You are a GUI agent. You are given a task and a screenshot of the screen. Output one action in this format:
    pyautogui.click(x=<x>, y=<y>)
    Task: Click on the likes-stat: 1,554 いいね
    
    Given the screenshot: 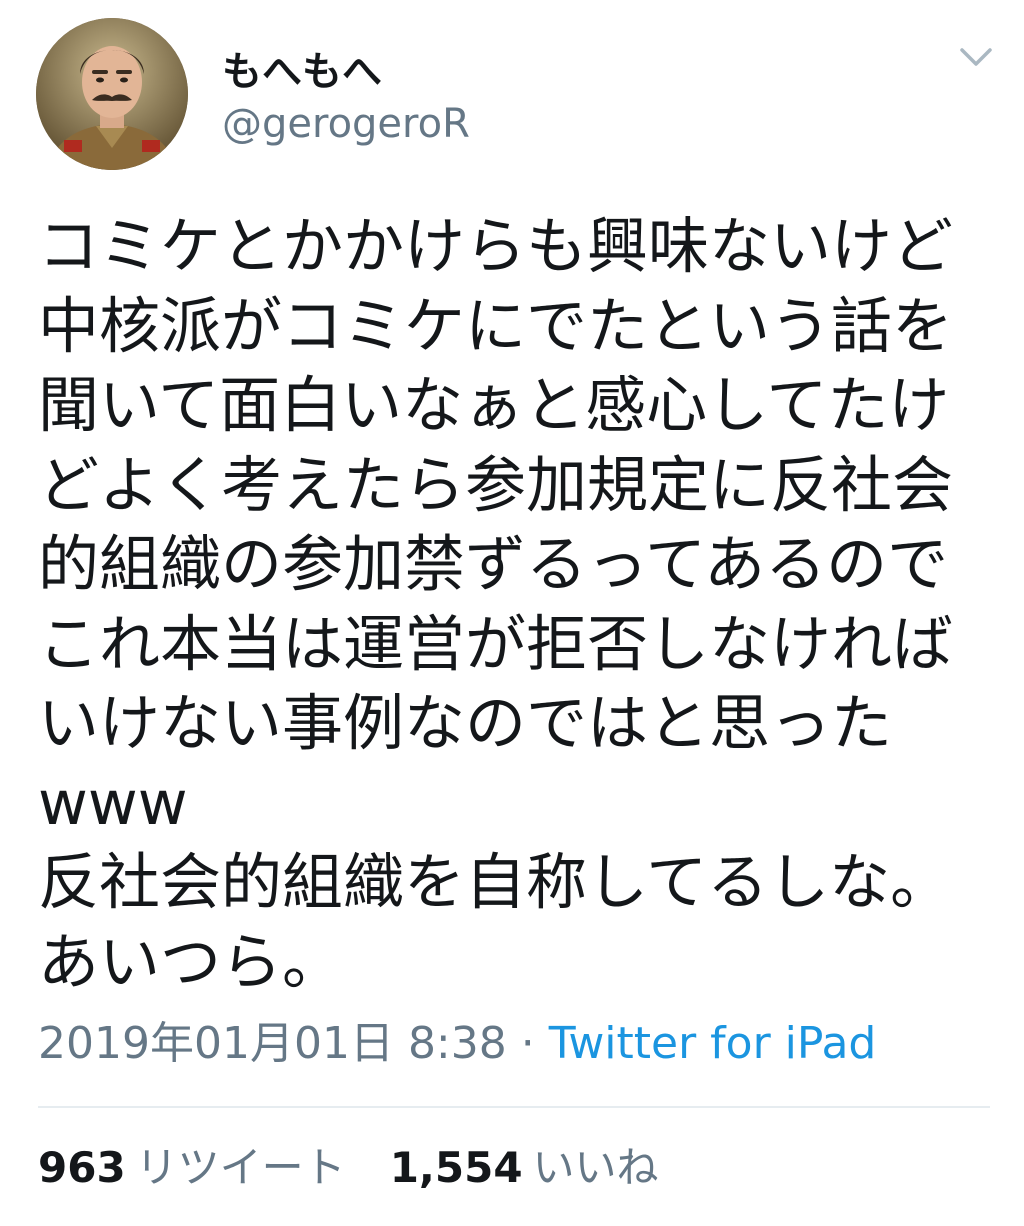 What is the action you would take?
    pyautogui.click(x=524, y=1168)
    